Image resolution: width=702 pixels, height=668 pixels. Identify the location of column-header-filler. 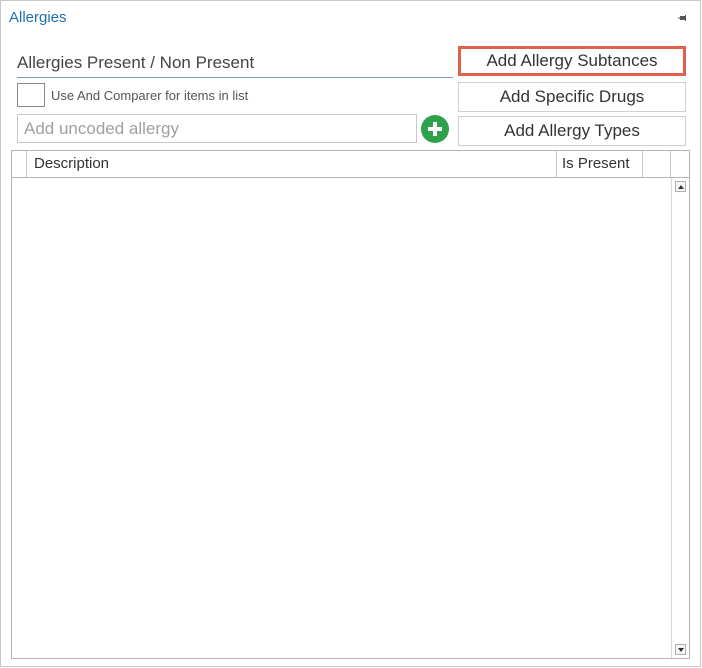
(679, 164).